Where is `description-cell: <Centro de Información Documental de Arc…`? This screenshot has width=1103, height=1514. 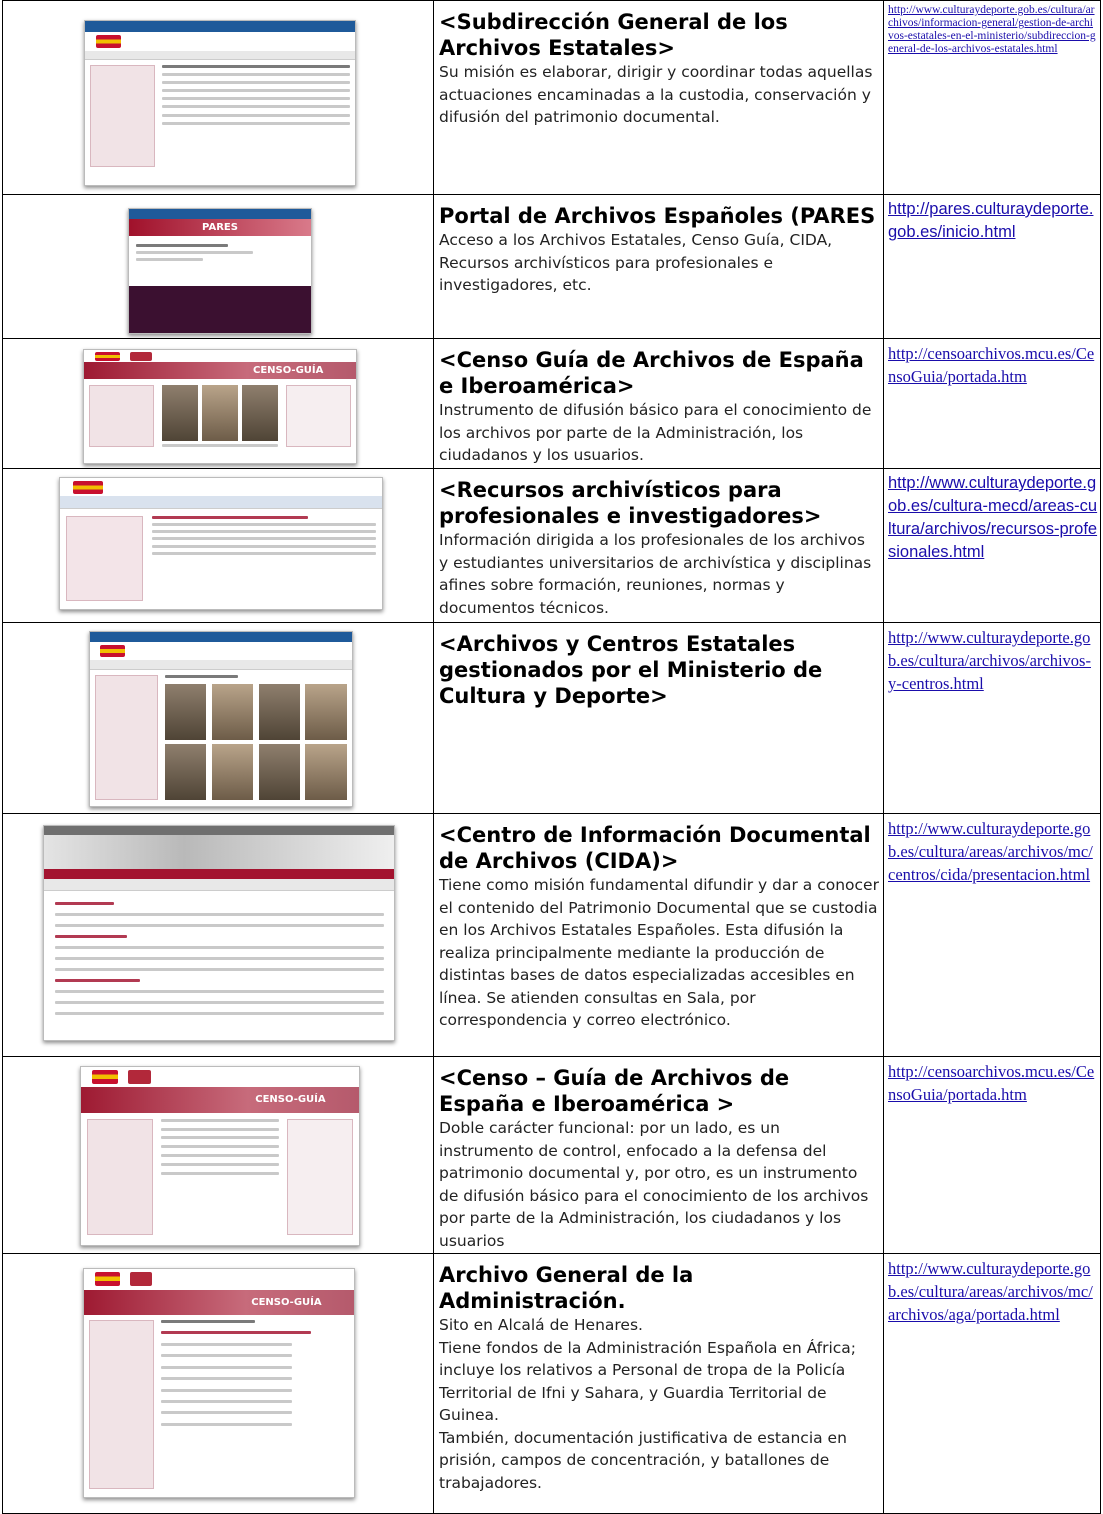
description-cell: <Centro de Información Documental de Arc… is located at coordinates (658, 935).